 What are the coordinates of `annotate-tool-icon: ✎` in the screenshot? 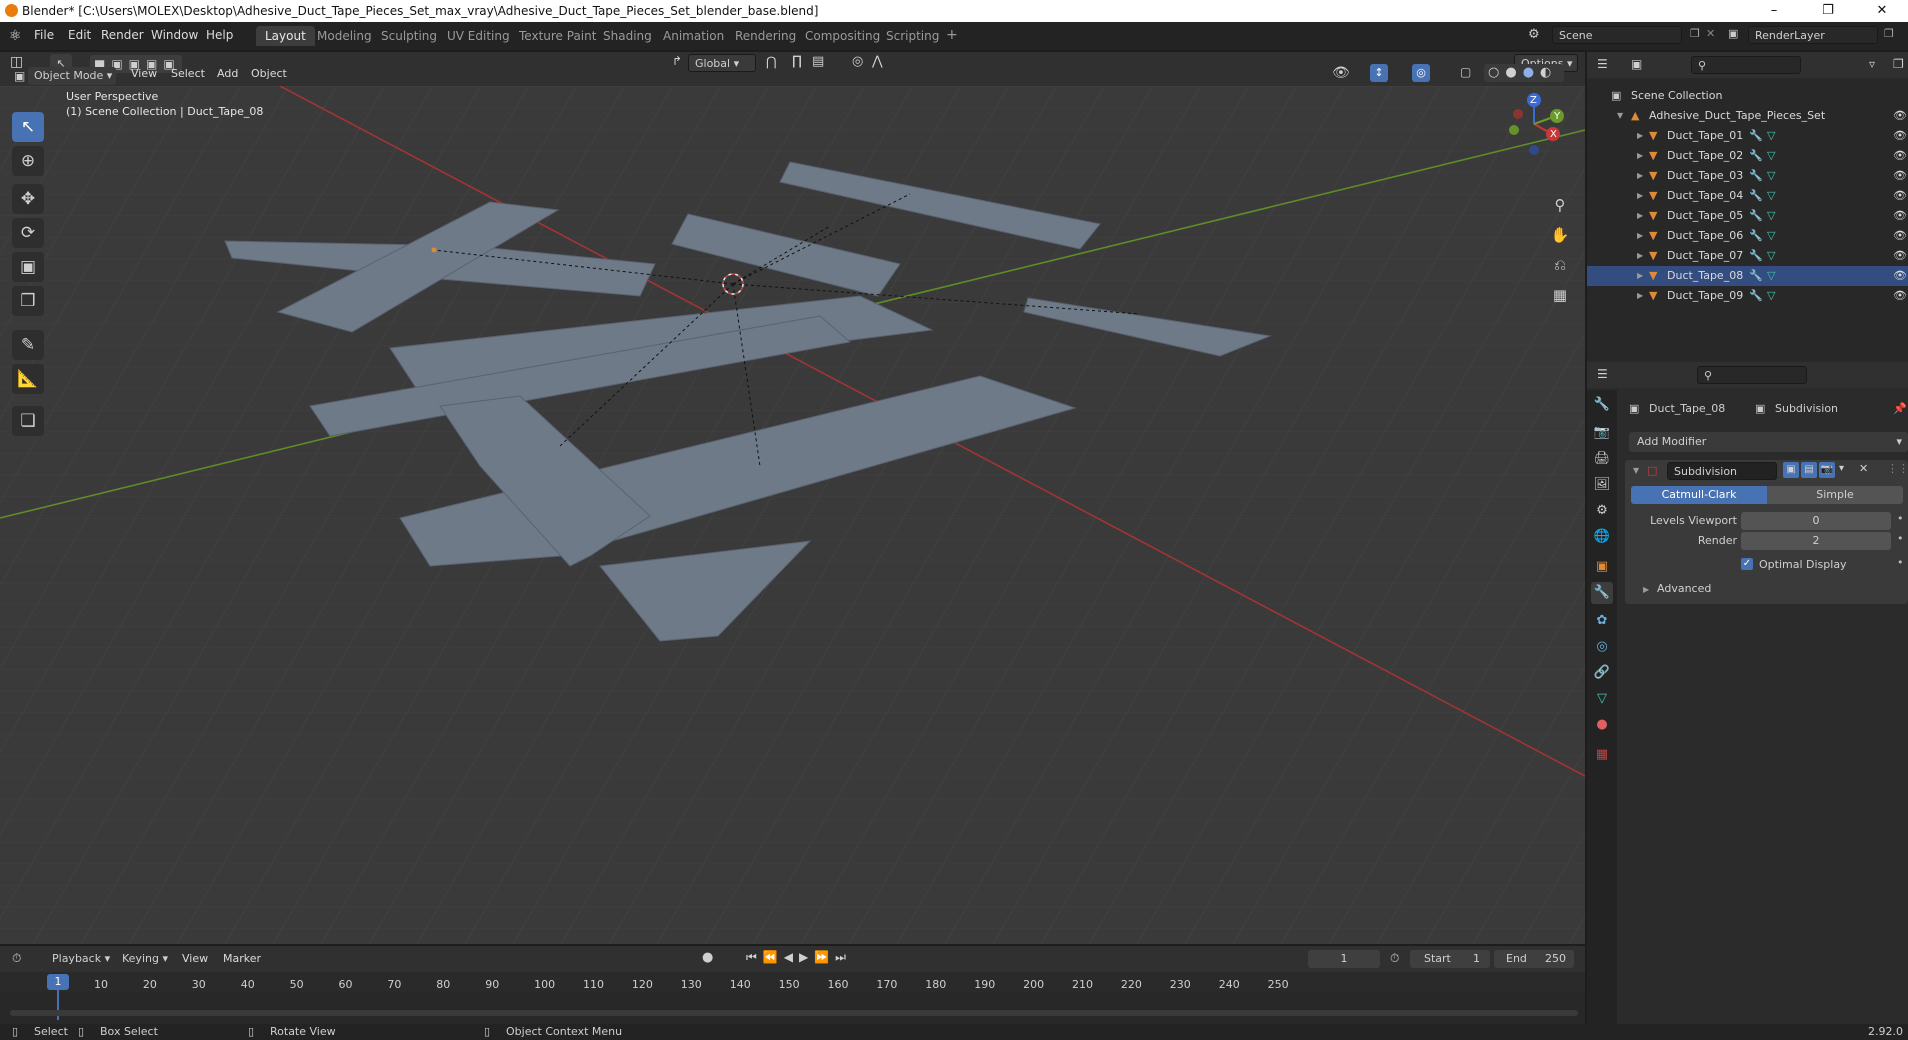 It's located at (28, 345).